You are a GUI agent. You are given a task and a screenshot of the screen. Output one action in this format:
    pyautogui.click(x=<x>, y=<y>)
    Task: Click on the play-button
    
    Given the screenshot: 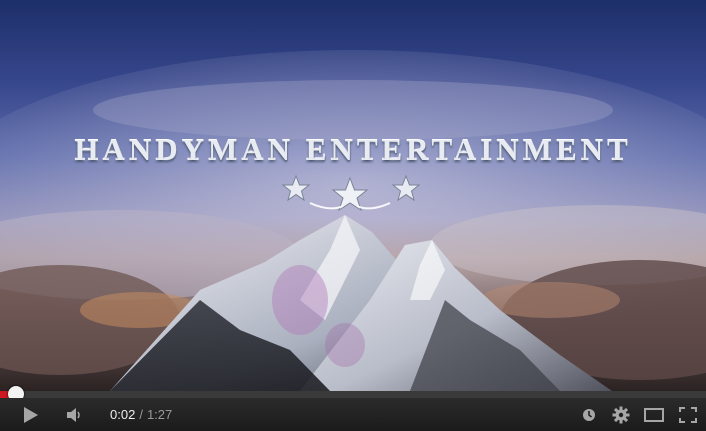 What is the action you would take?
    pyautogui.click(x=31, y=414)
    